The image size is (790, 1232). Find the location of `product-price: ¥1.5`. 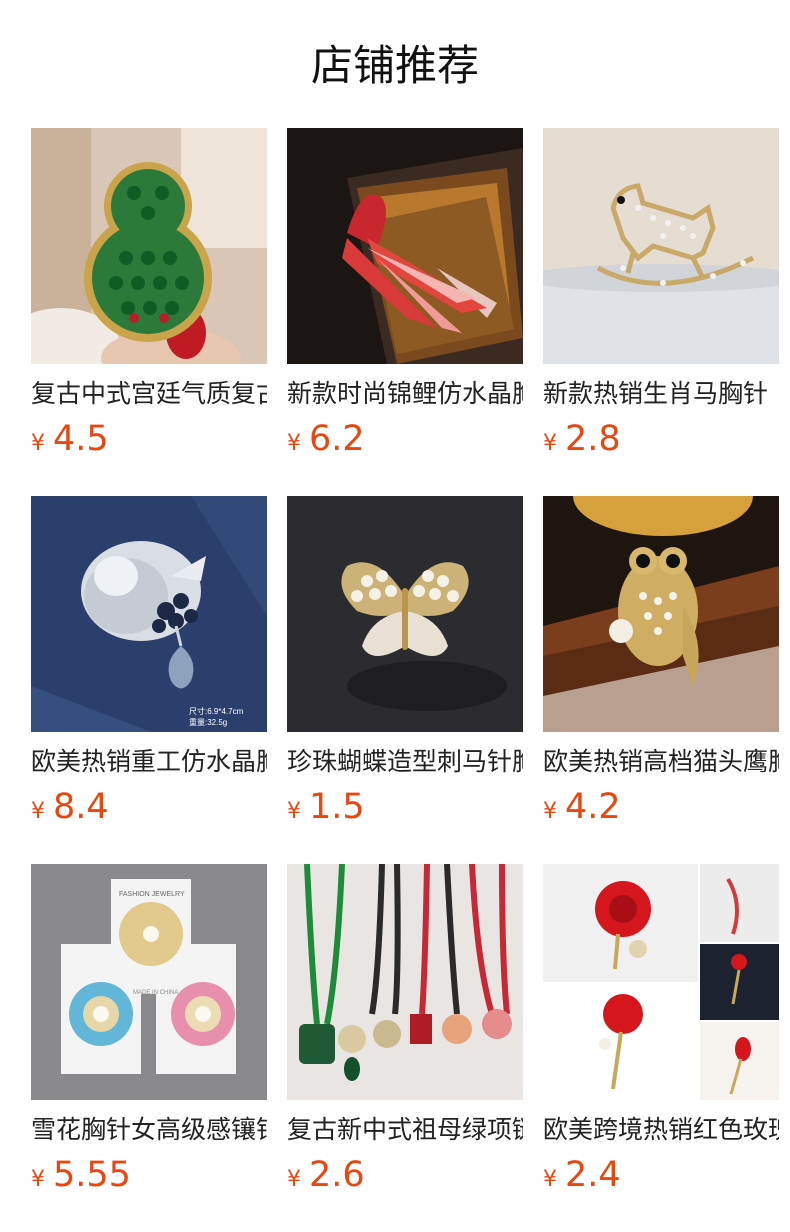

product-price: ¥1.5 is located at coordinates (405, 807).